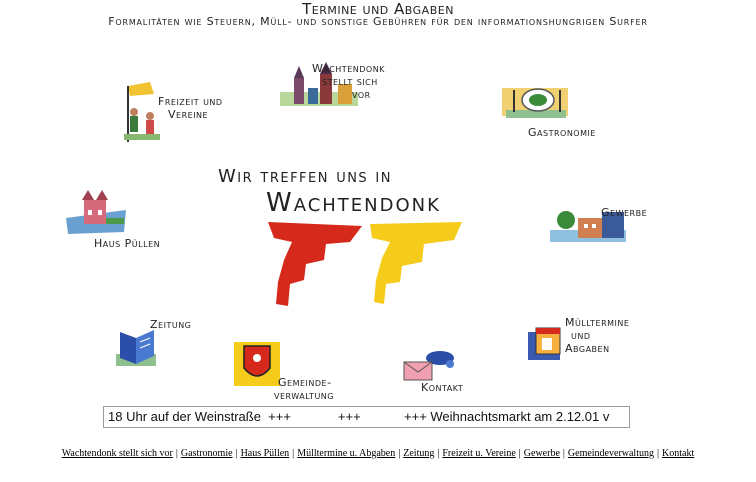 Image resolution: width=756 pixels, height=482 pixels. Describe the element at coordinates (581, 335) in the screenshot. I see `label-line: und` at that location.